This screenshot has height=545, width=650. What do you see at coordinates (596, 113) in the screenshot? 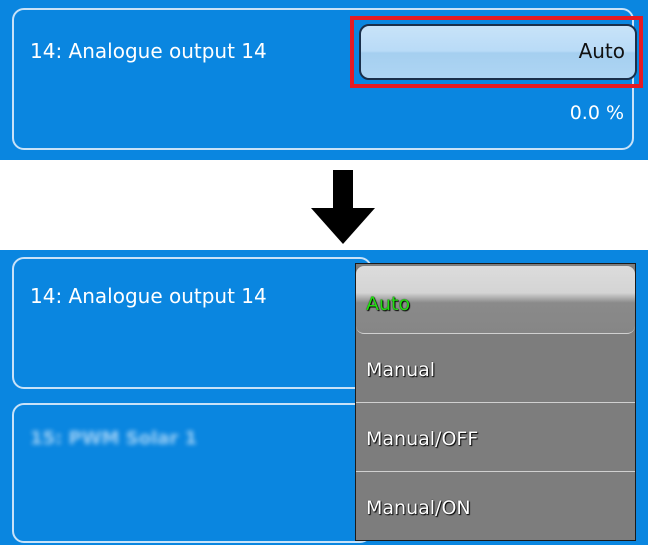
I see `output-value: 0.0 %` at bounding box center [596, 113].